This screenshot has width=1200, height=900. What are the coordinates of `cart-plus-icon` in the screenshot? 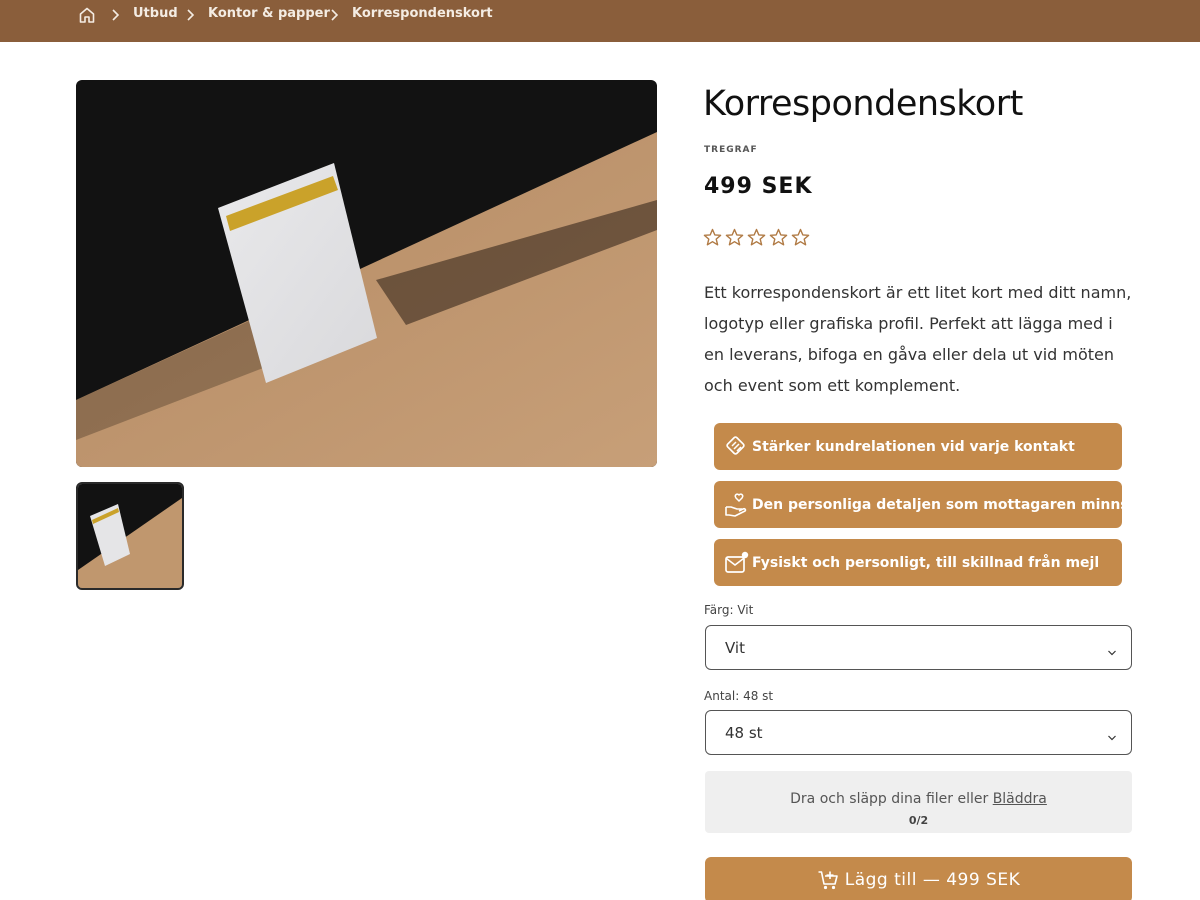 It's located at (828, 880).